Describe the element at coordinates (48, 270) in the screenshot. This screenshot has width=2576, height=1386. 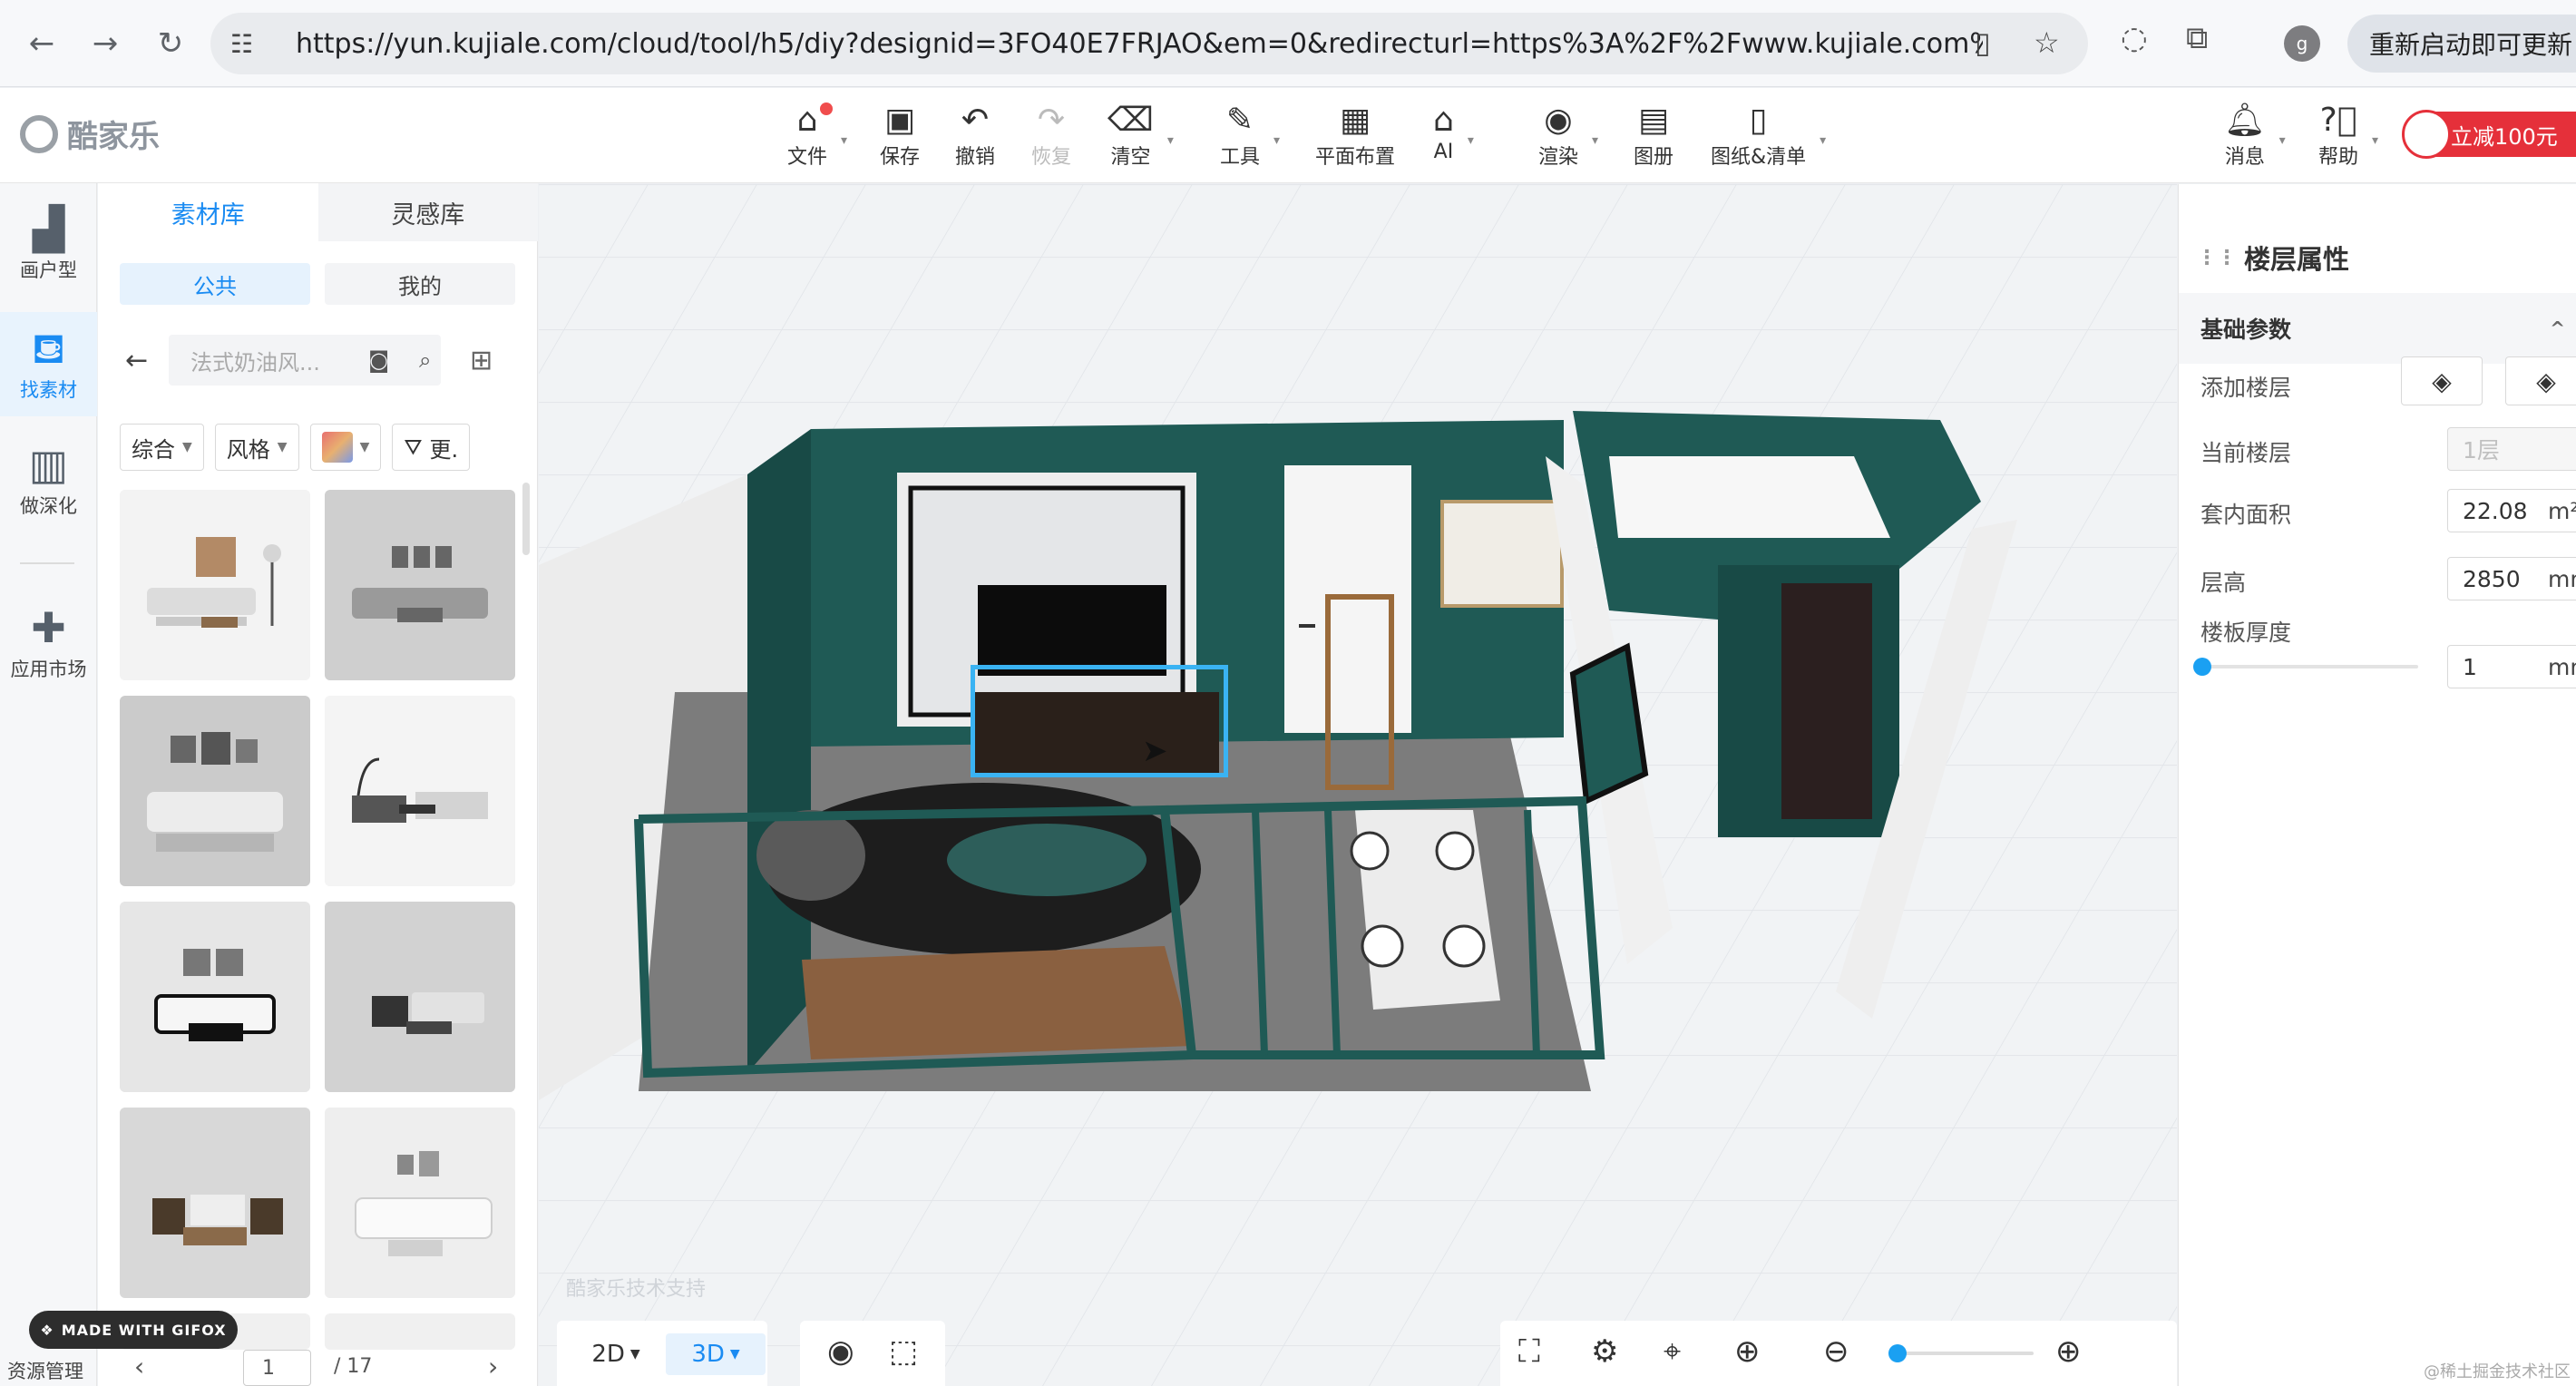
I see `nav-label: 画户型` at that location.